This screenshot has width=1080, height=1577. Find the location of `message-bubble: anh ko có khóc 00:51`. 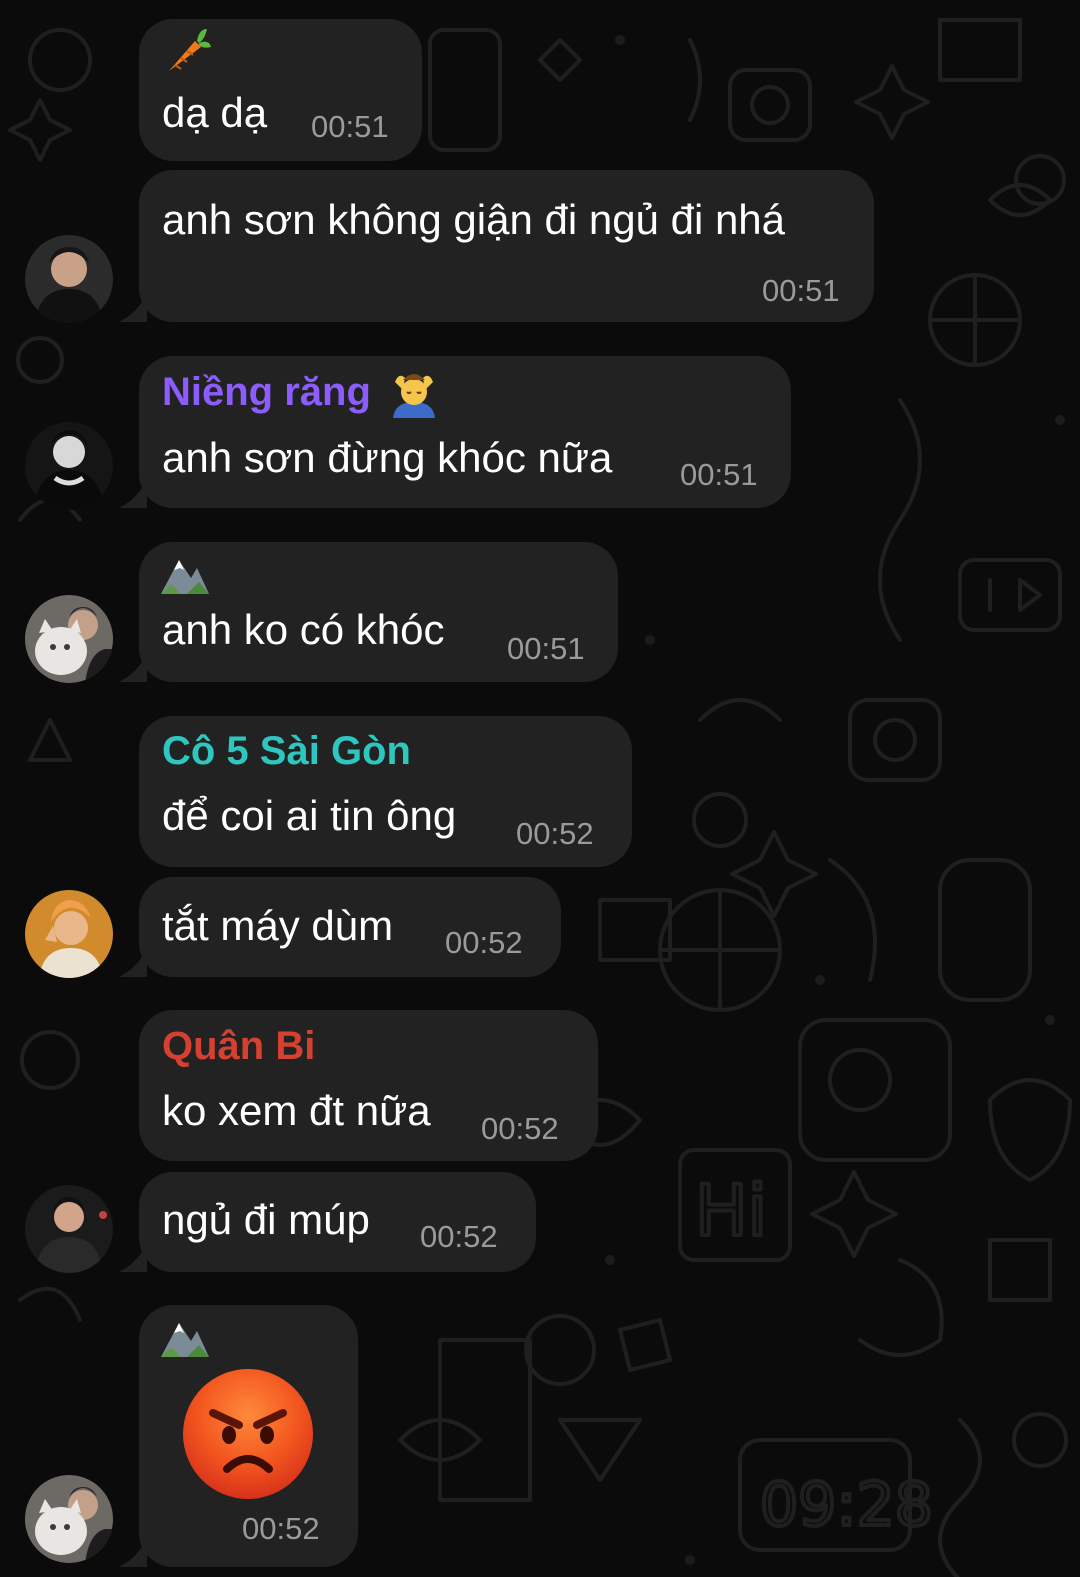

message-bubble: anh ko có khóc 00:51 is located at coordinates (368, 612).